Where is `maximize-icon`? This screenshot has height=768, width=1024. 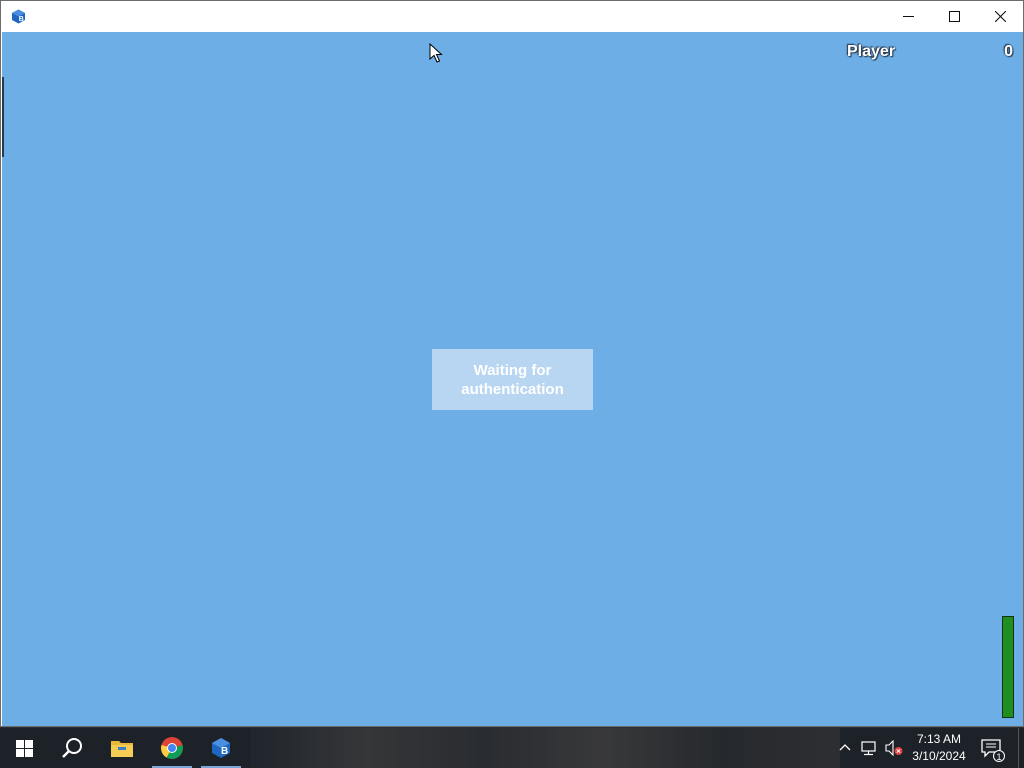
maximize-icon is located at coordinates (954, 16).